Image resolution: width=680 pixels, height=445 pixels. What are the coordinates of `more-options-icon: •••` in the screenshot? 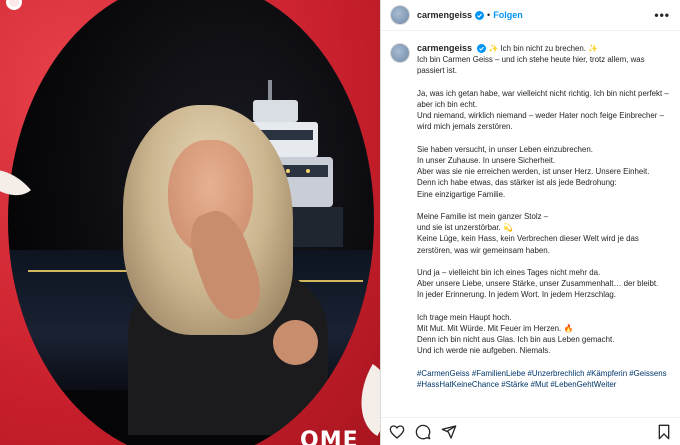 It's located at (662, 15).